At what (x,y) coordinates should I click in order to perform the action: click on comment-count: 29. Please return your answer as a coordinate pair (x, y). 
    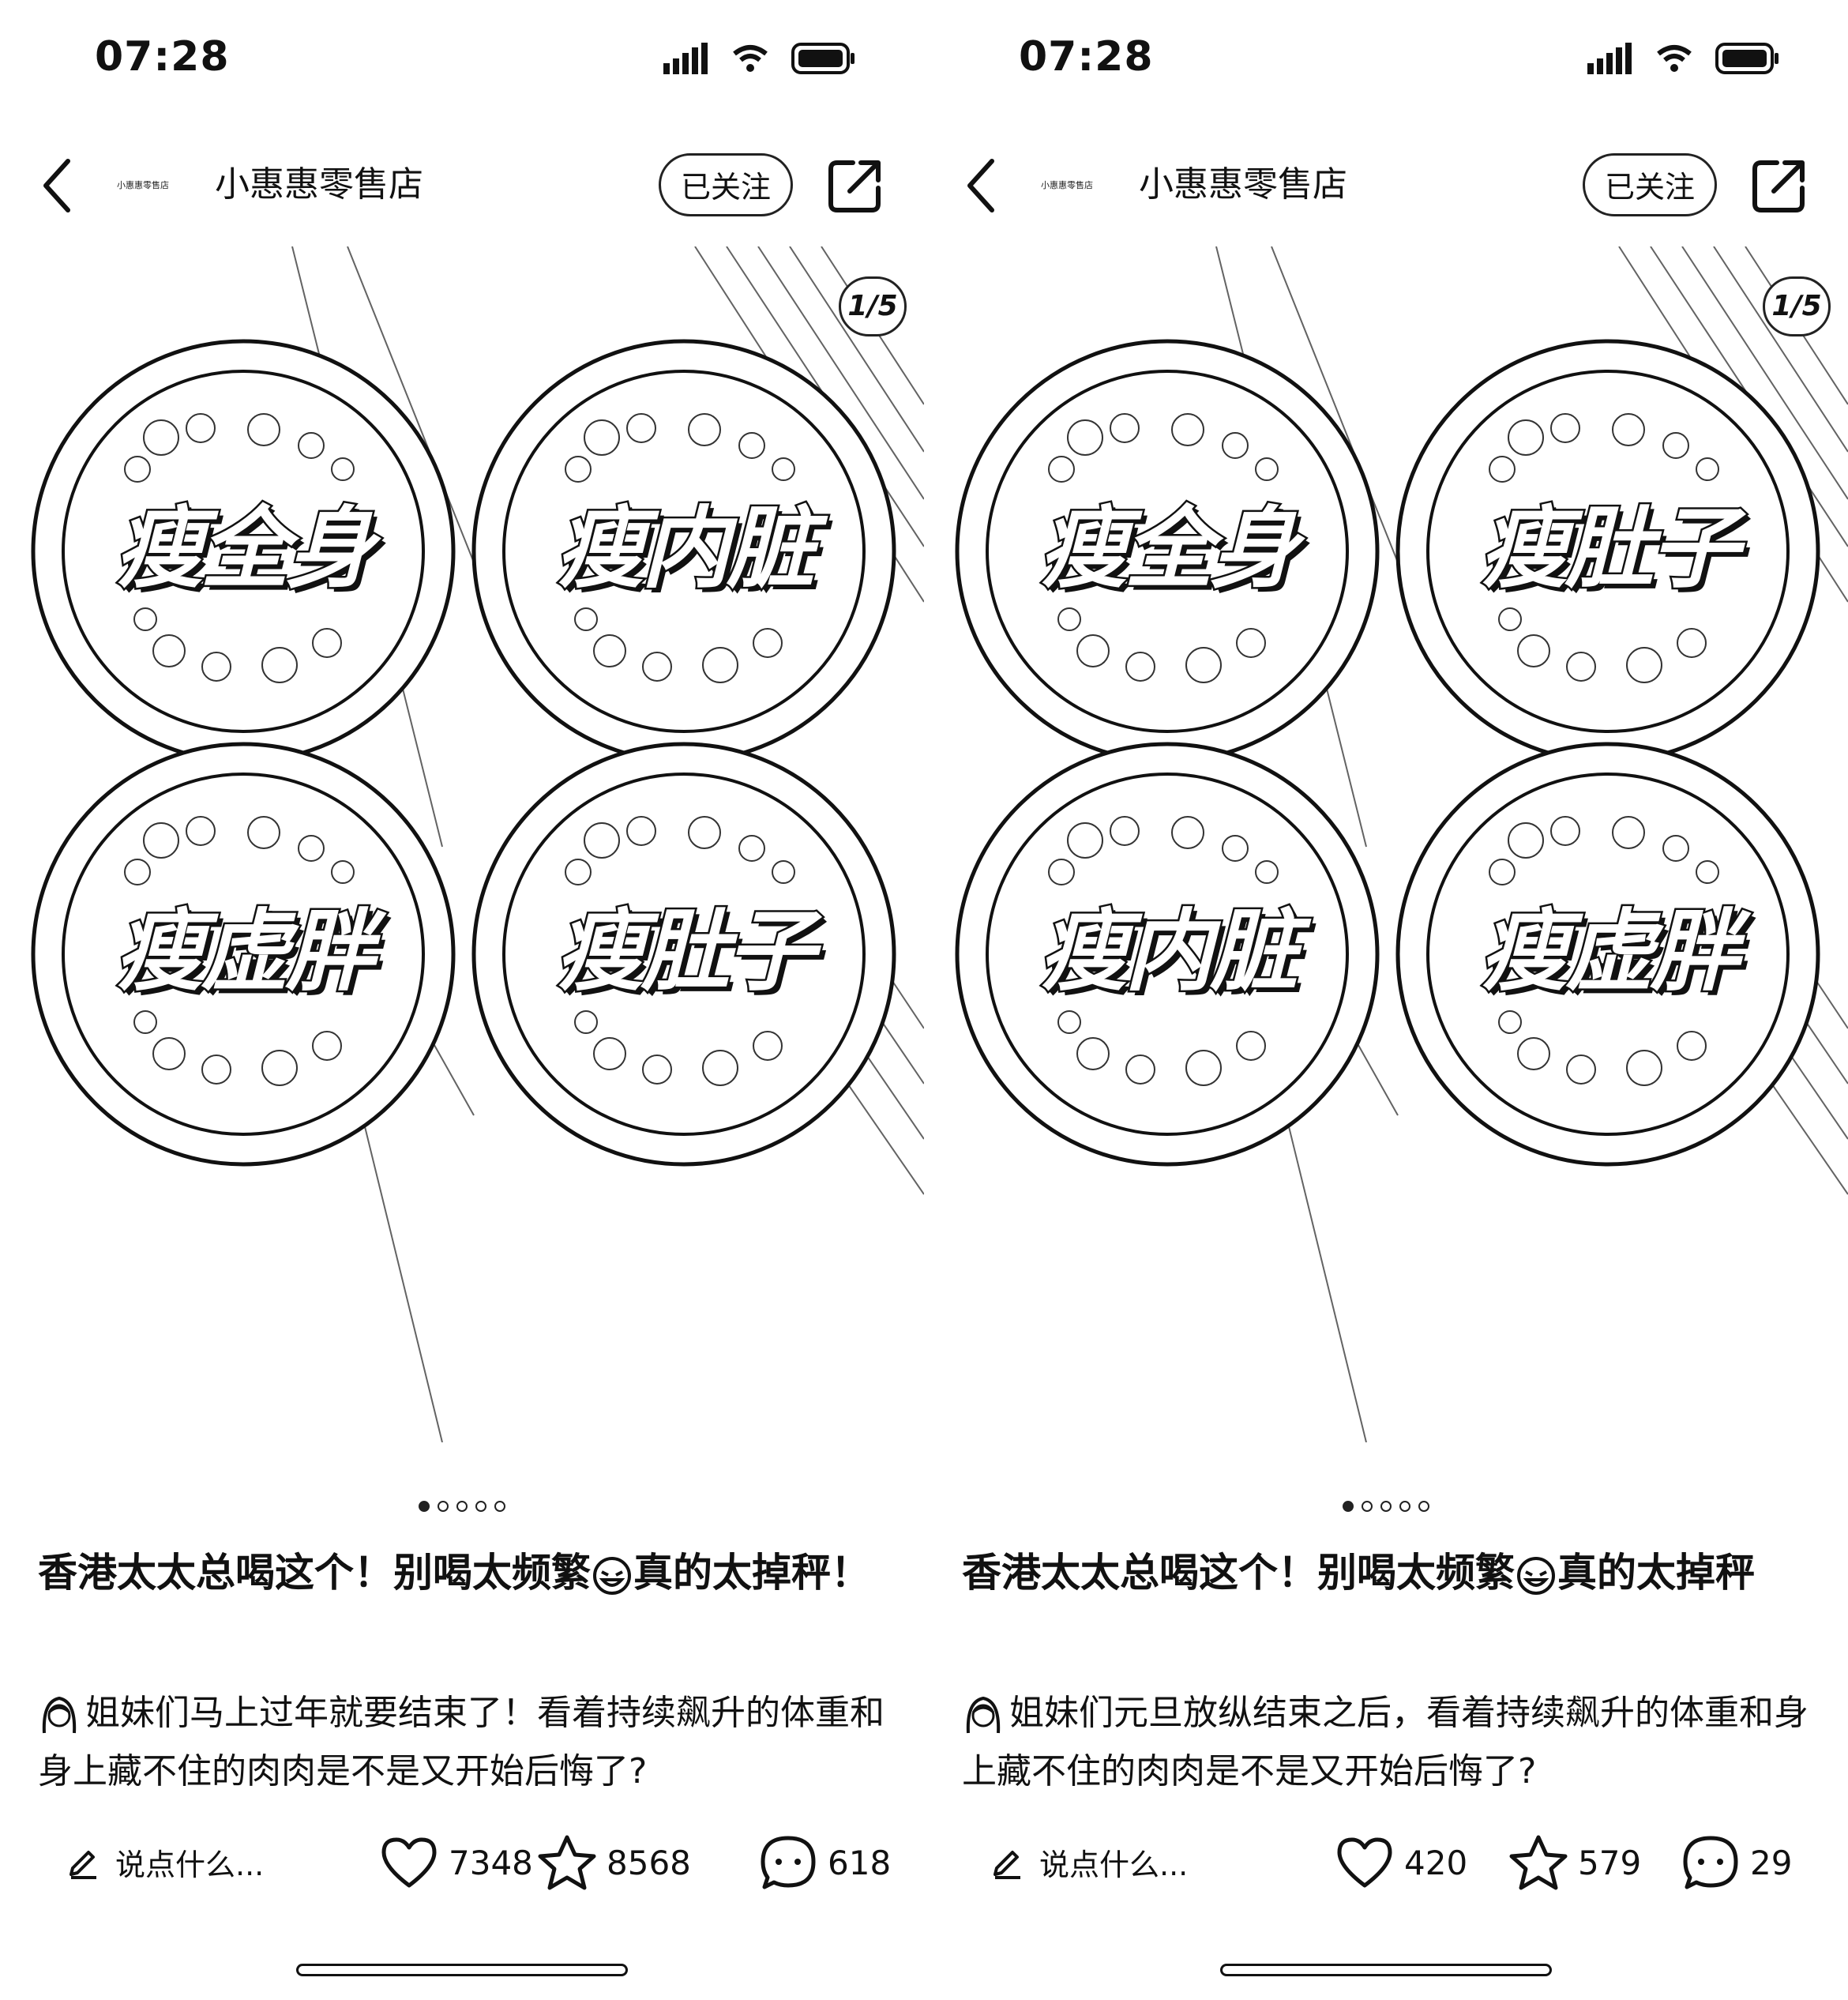
    Looking at the image, I should click on (1771, 1863).